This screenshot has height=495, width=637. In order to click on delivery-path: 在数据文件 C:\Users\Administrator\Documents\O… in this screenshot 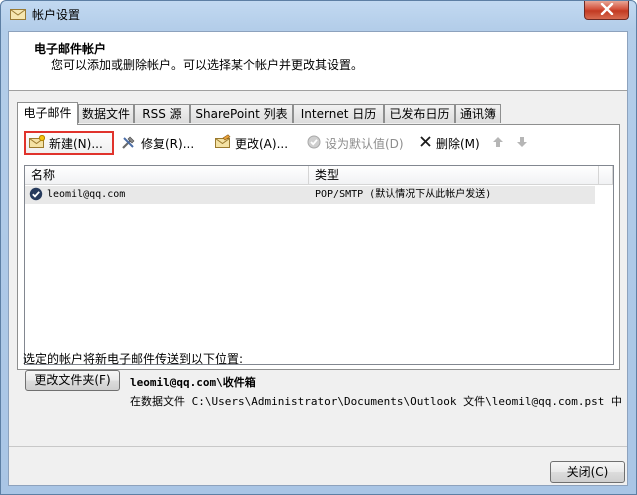, I will do `click(376, 401)`.